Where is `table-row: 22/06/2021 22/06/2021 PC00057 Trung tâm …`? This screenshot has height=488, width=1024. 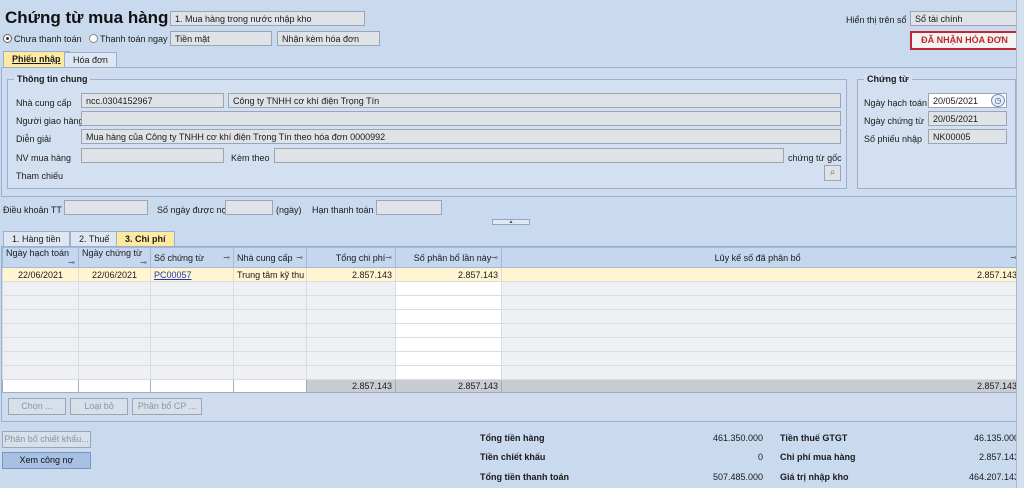 table-row: 22/06/2021 22/06/2021 PC00057 Trung tâm … is located at coordinates (511, 274).